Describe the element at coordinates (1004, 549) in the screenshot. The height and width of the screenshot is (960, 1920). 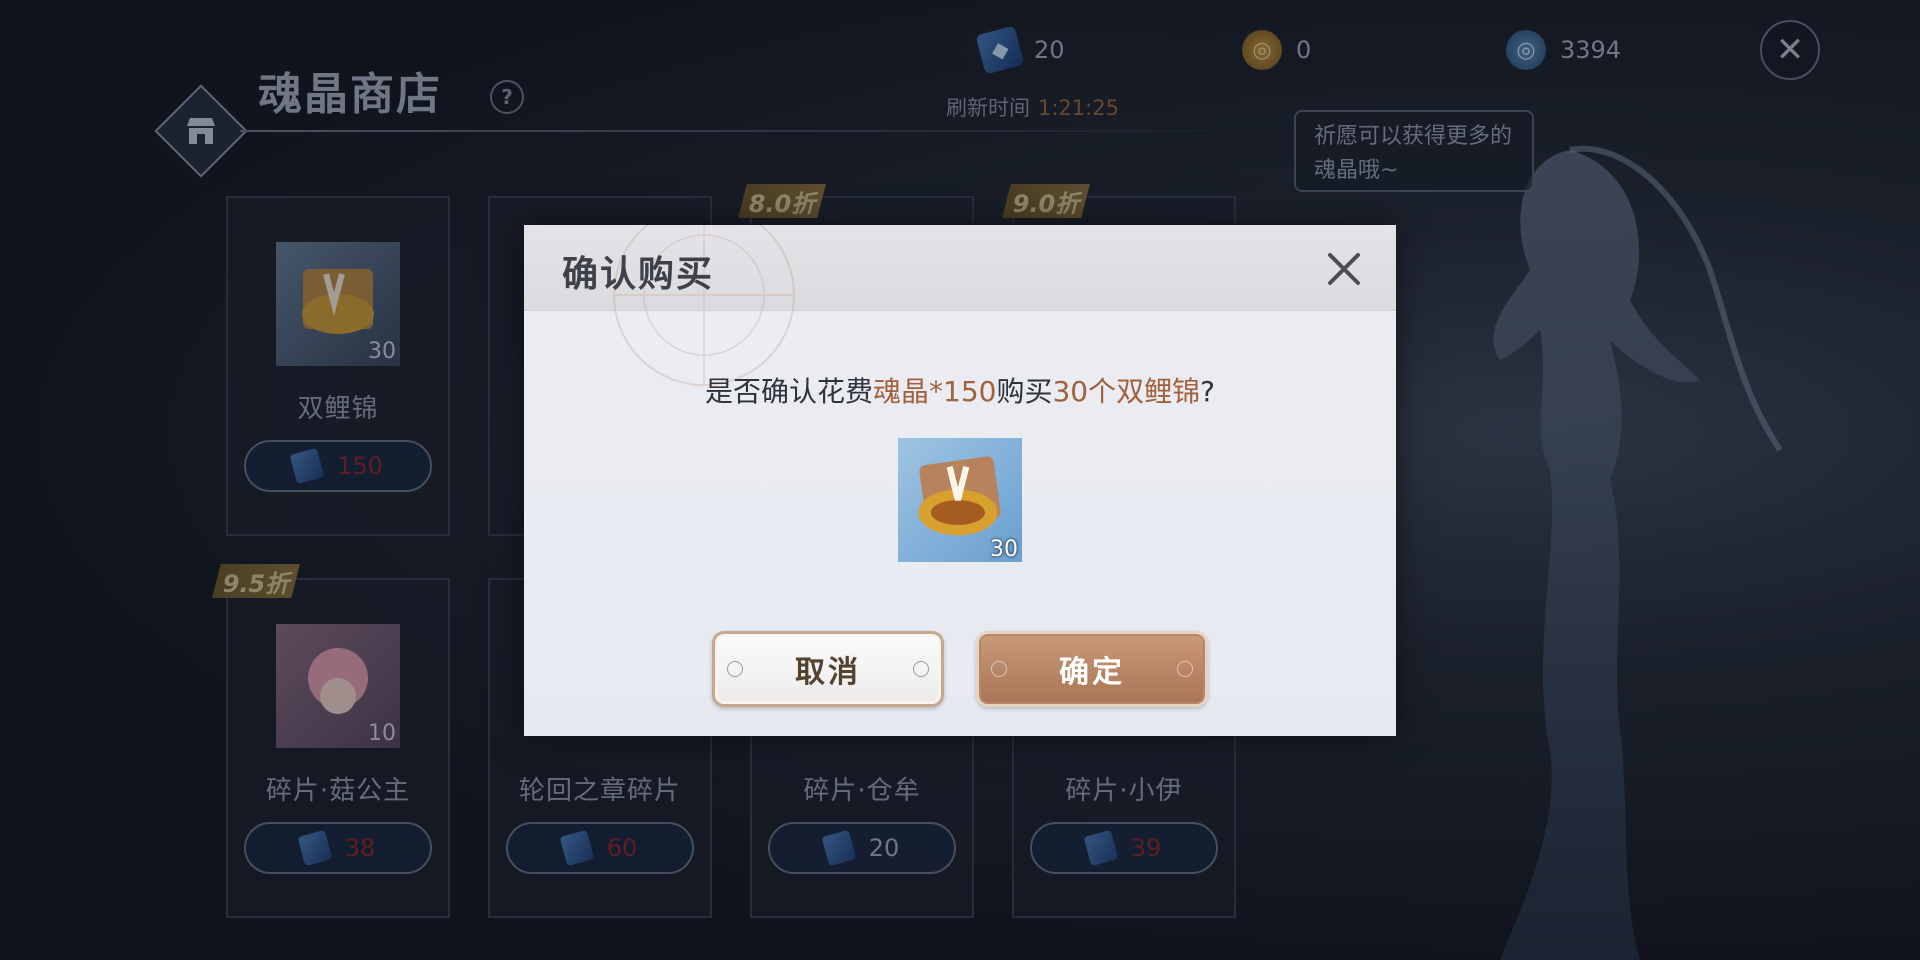
I see `item-quantity: 30` at that location.